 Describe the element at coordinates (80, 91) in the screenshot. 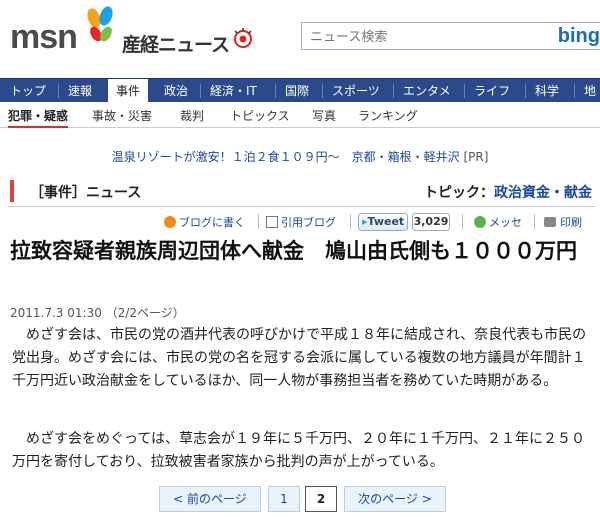

I see `nav-sokuhou: 速報` at that location.